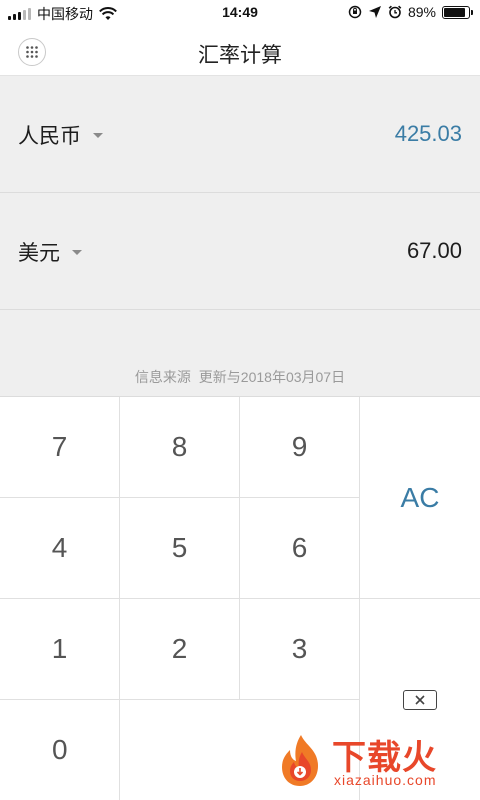  What do you see at coordinates (39, 253) in the screenshot?
I see `currency-name: 美元` at bounding box center [39, 253].